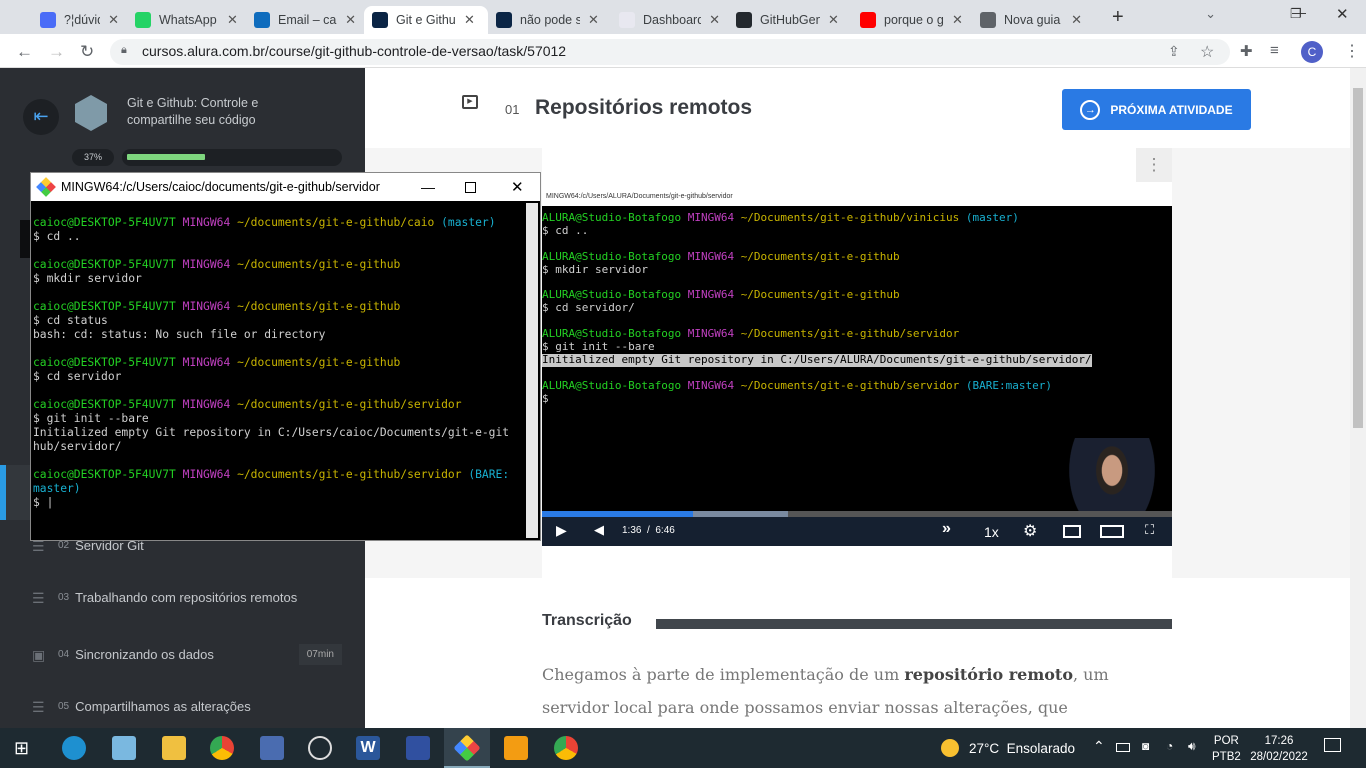 The width and height of the screenshot is (1366, 768). Describe the element at coordinates (144, 654) in the screenshot. I see `item-label: Sincronizando os dados` at that location.